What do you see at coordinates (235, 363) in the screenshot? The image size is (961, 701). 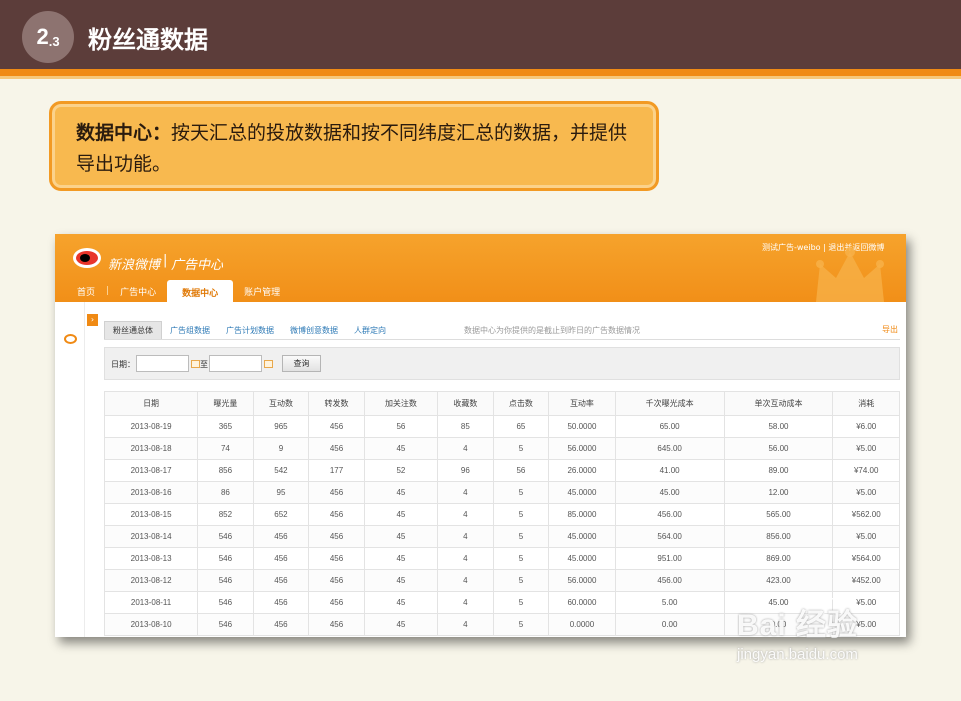 I see `end-date-input` at bounding box center [235, 363].